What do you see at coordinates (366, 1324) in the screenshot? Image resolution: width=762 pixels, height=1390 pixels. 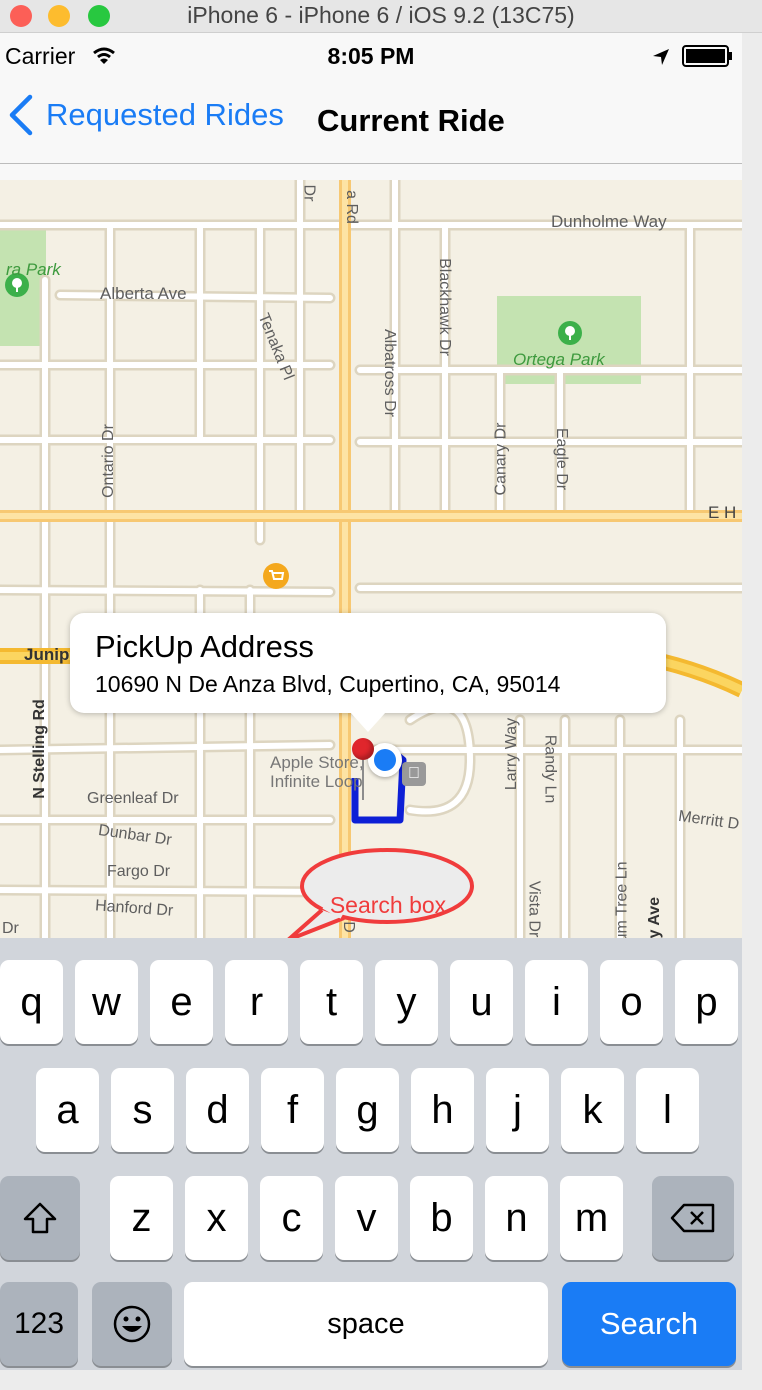 I see `space-key: space` at bounding box center [366, 1324].